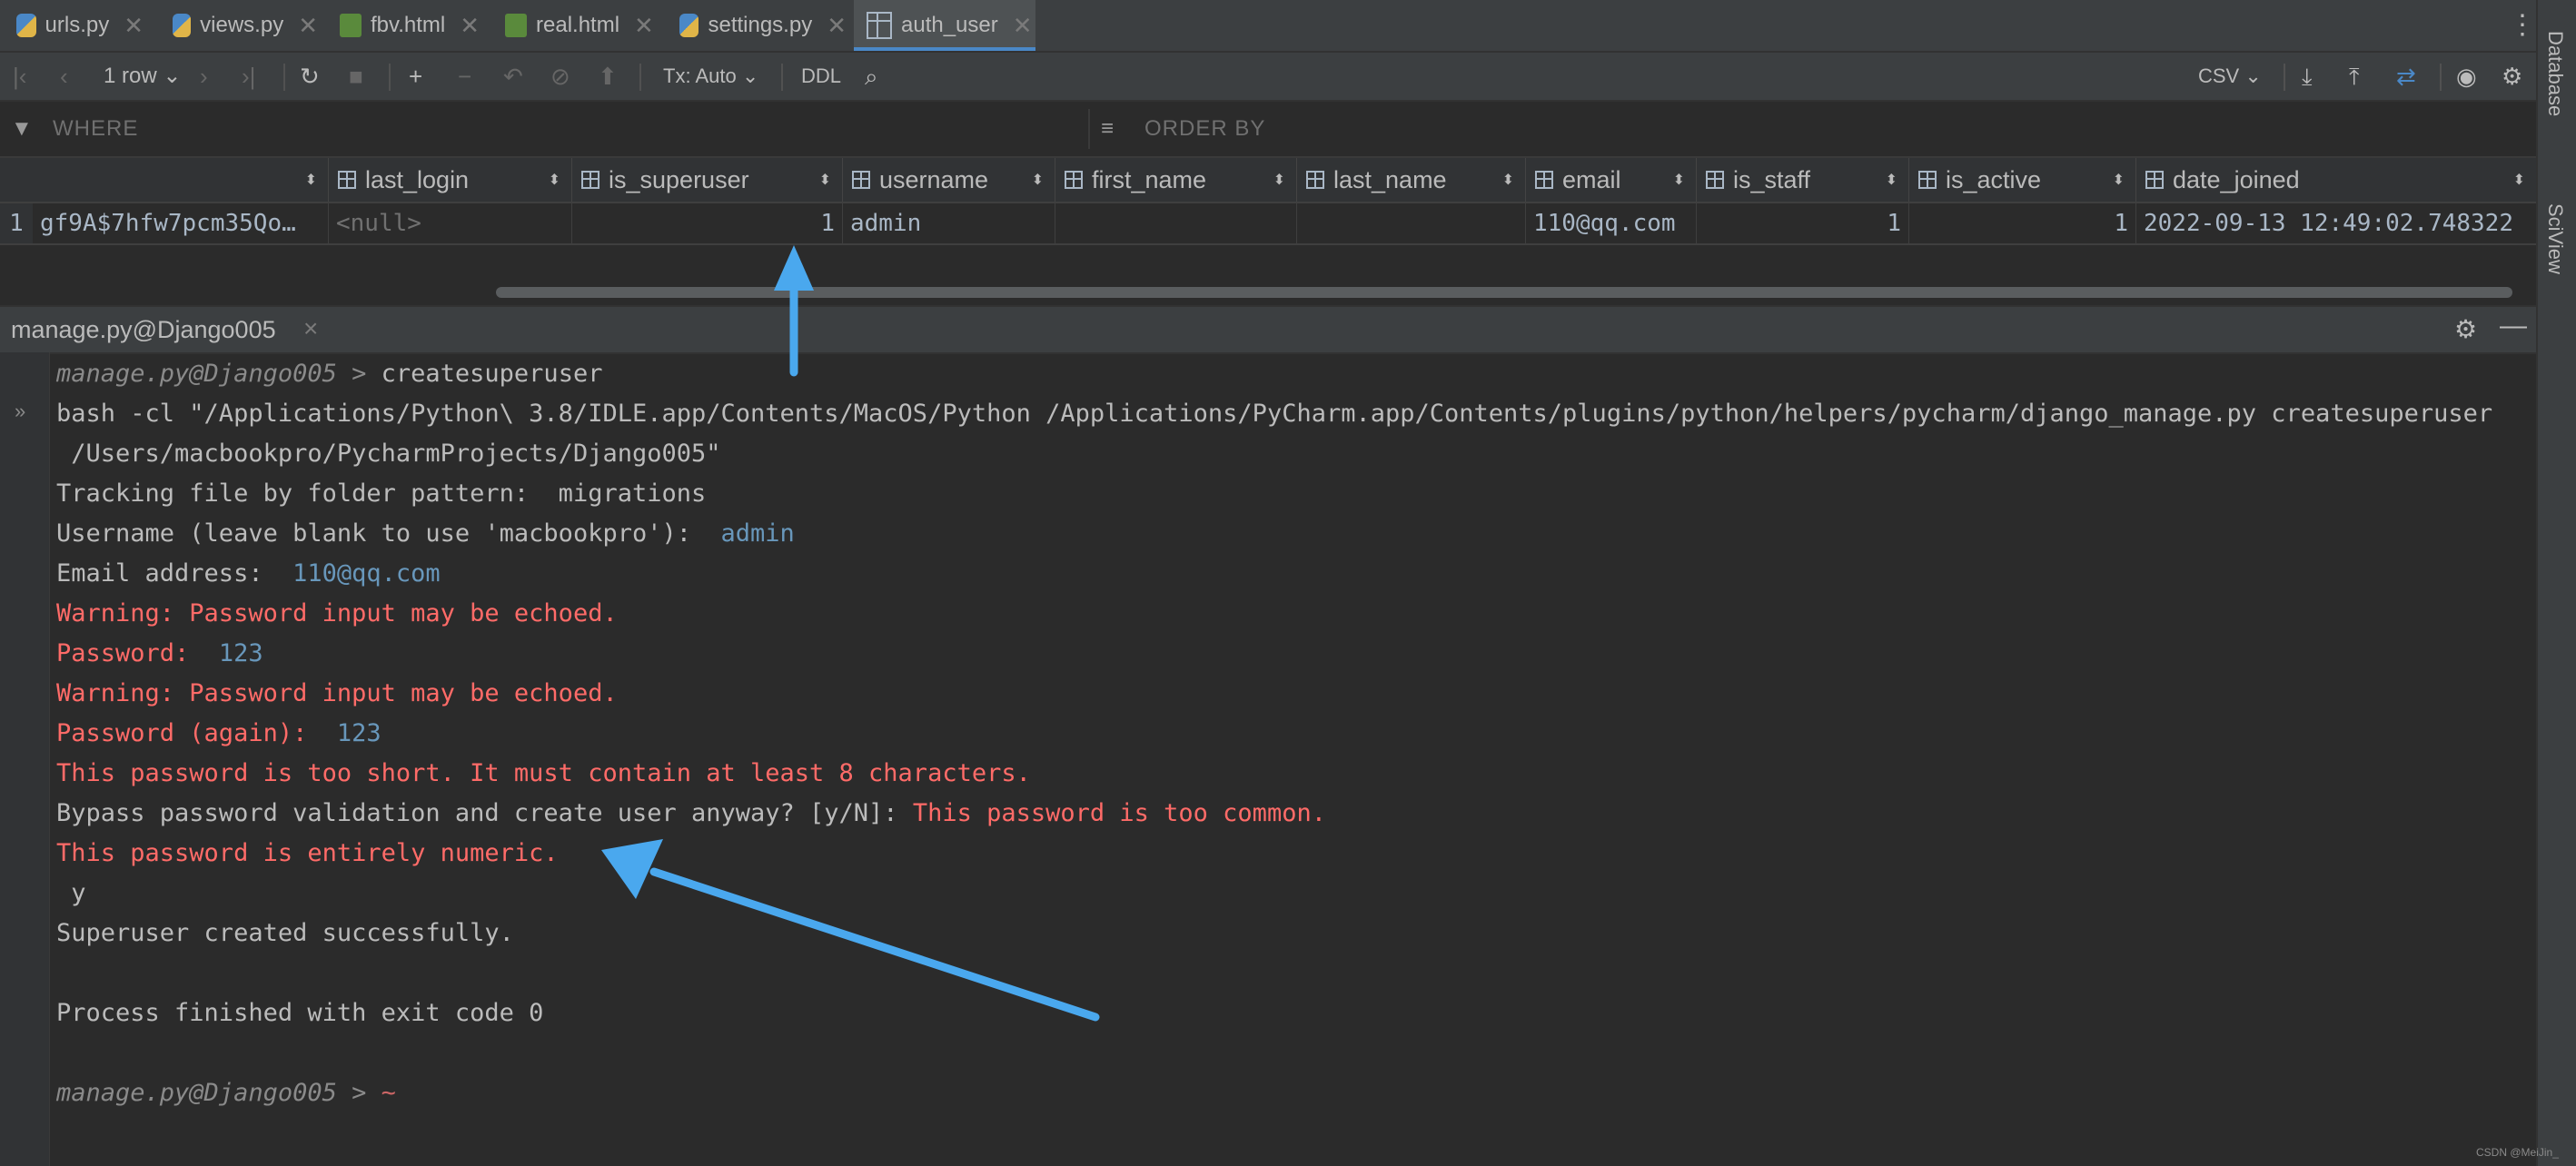 This screenshot has height=1166, width=2576. Describe the element at coordinates (20, 412) in the screenshot. I see `soft-wrap-icon: »` at that location.